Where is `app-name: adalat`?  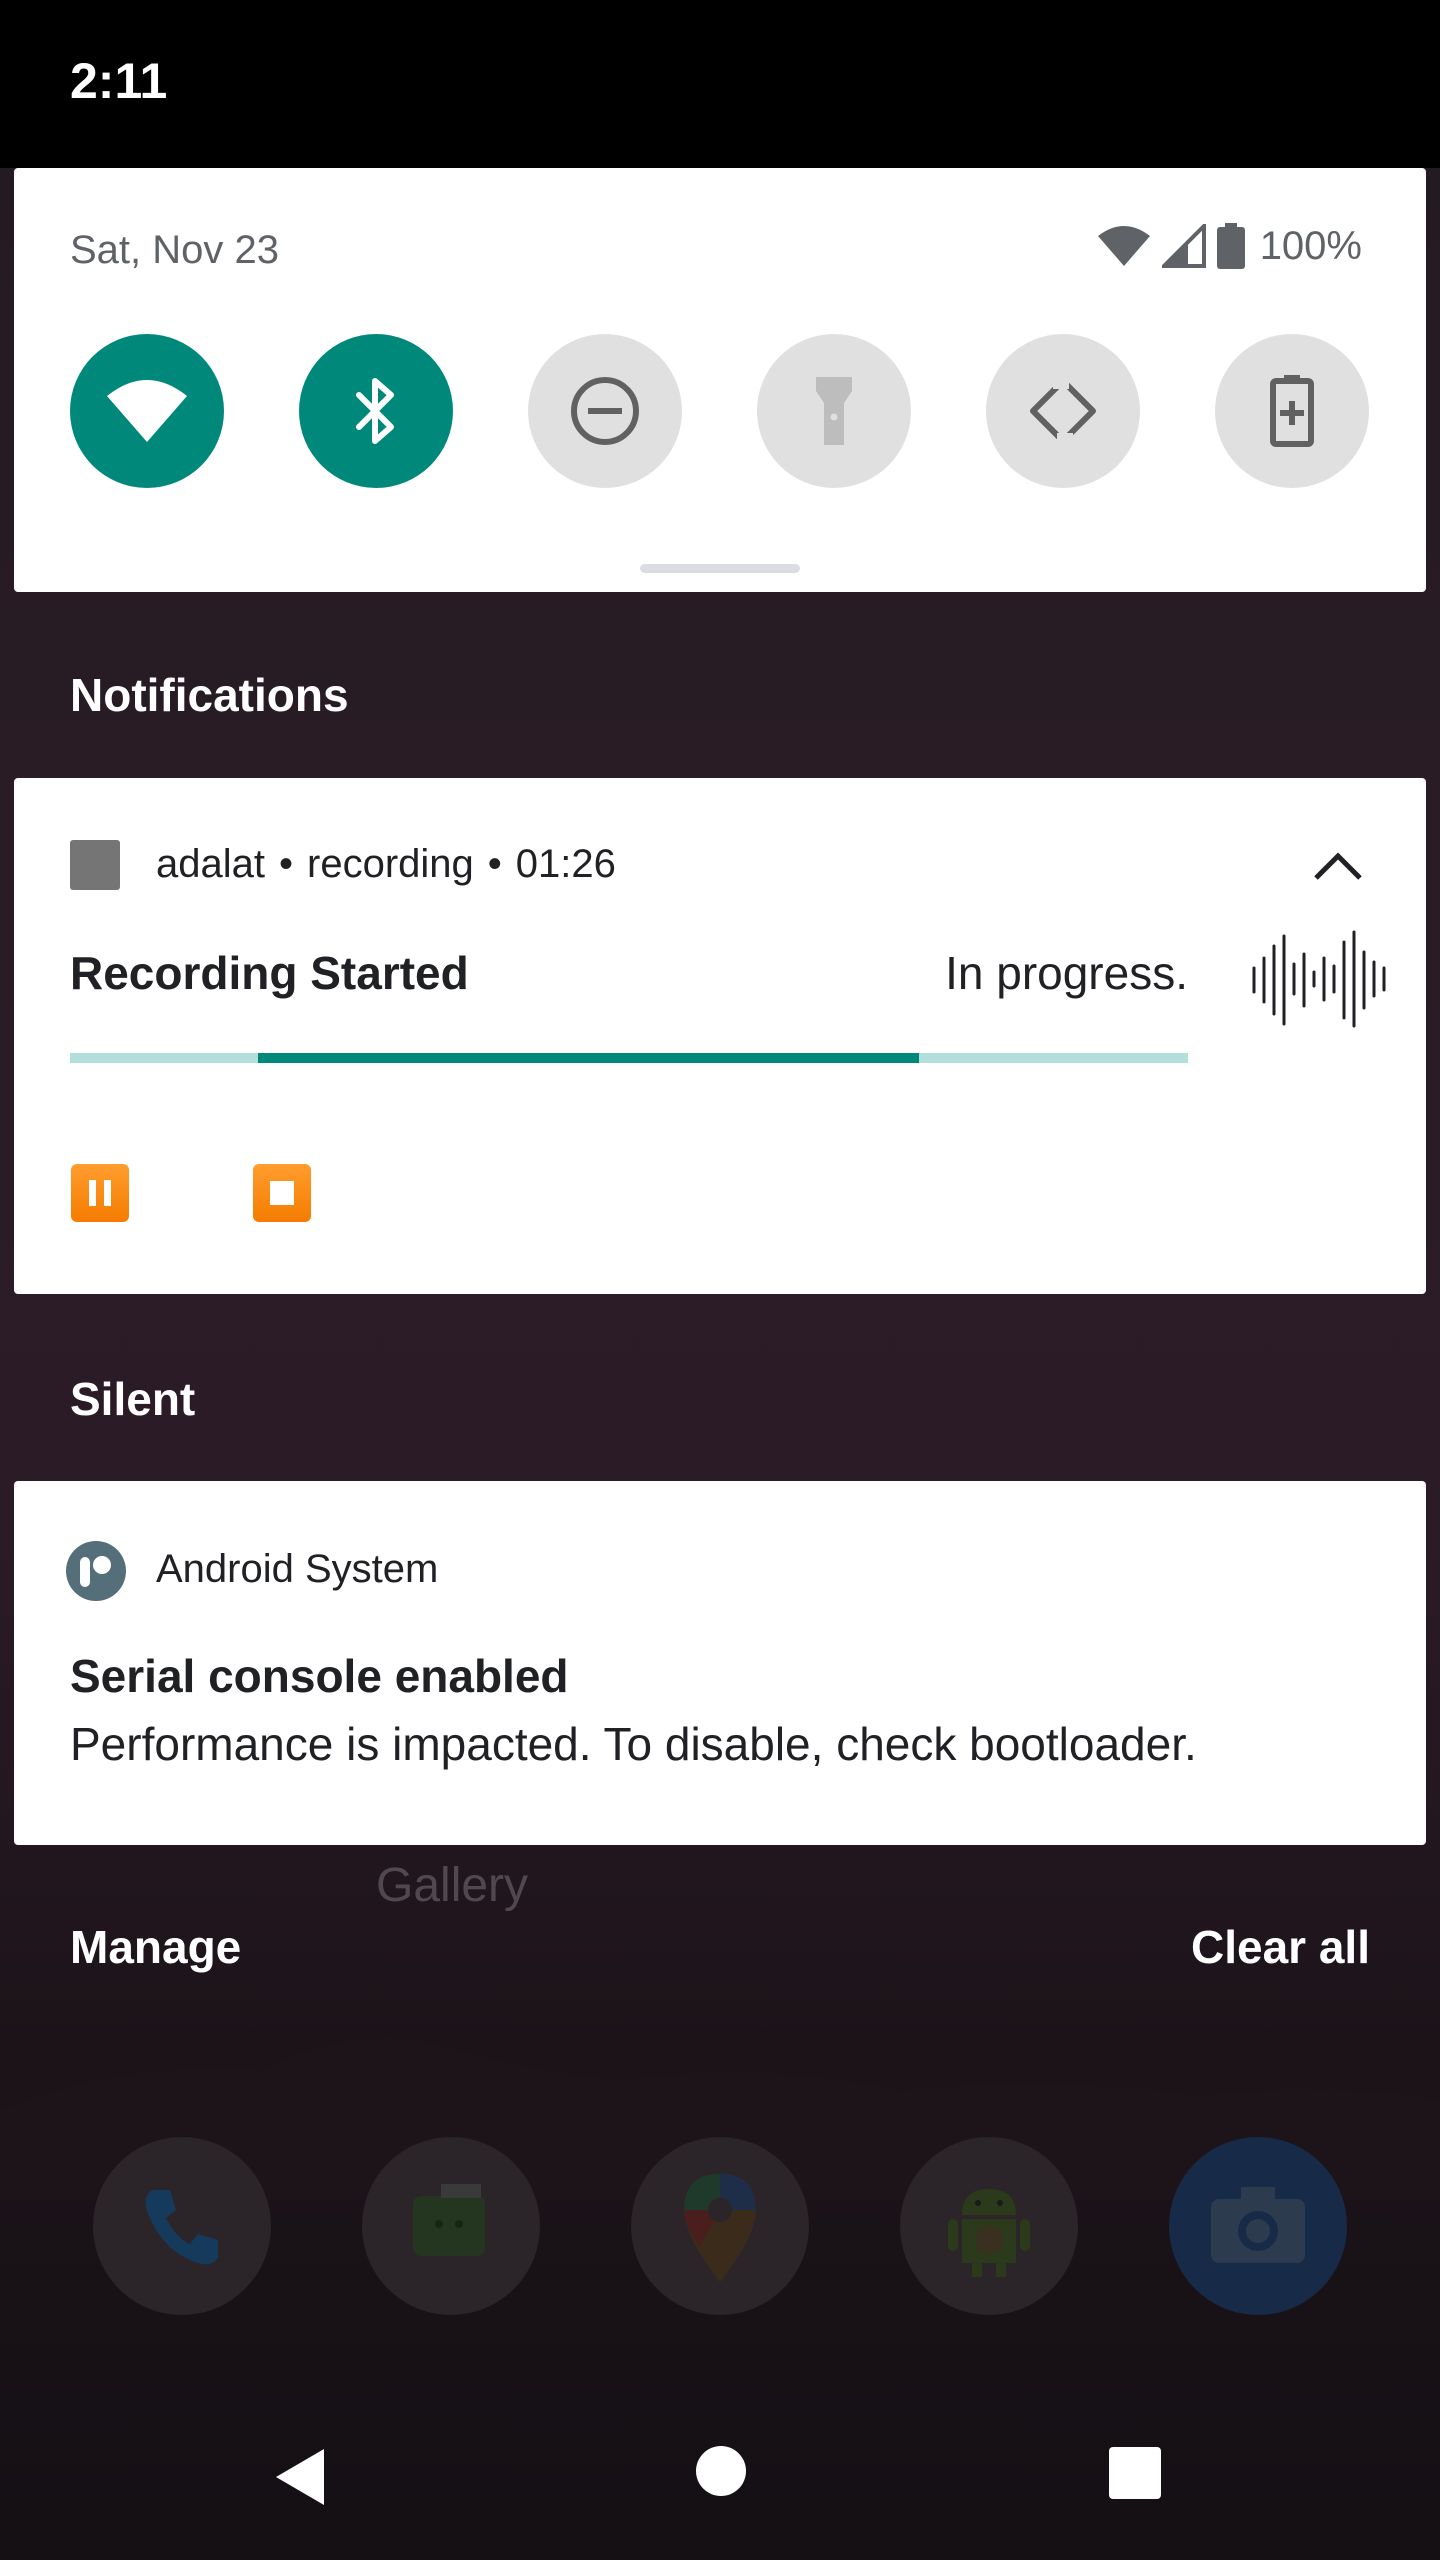
app-name: adalat is located at coordinates (210, 864).